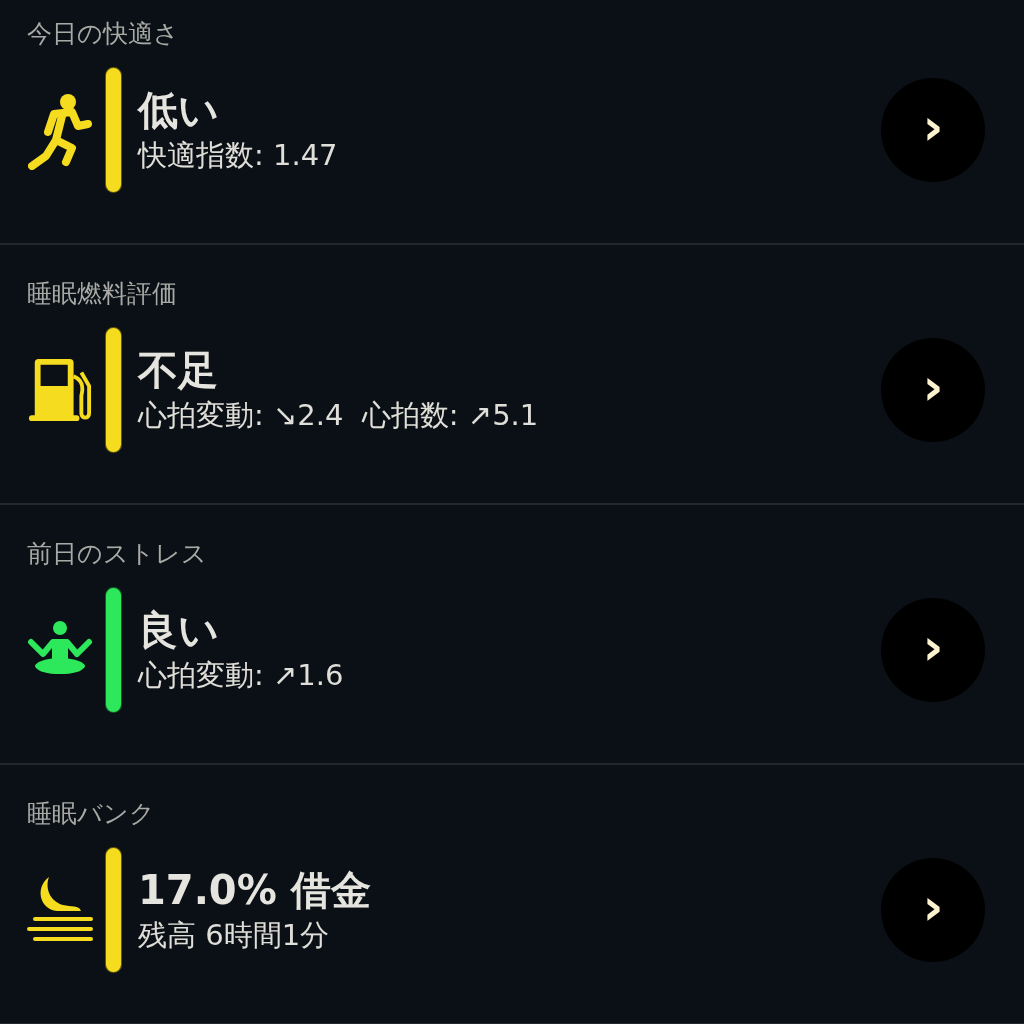 This screenshot has height=1024, width=1024. I want to click on section-heading: 睡眠燃料評価, so click(102, 294).